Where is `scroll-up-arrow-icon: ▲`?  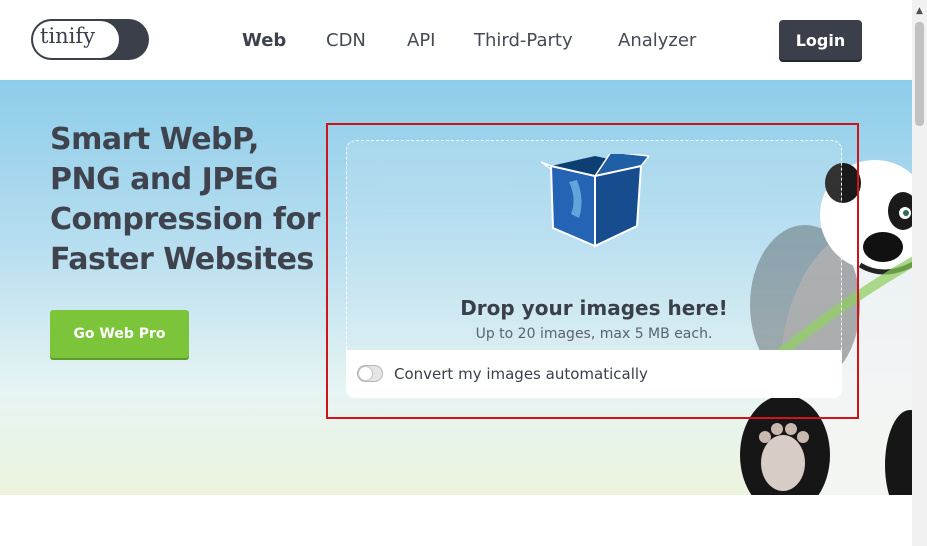 scroll-up-arrow-icon: ▲ is located at coordinates (919, 11).